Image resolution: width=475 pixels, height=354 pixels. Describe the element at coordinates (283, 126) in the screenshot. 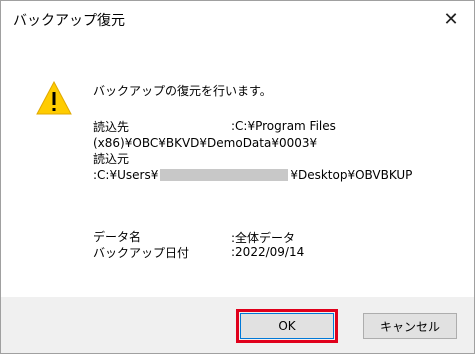

I see `source-path-line1: :C:¥Program Files` at that location.